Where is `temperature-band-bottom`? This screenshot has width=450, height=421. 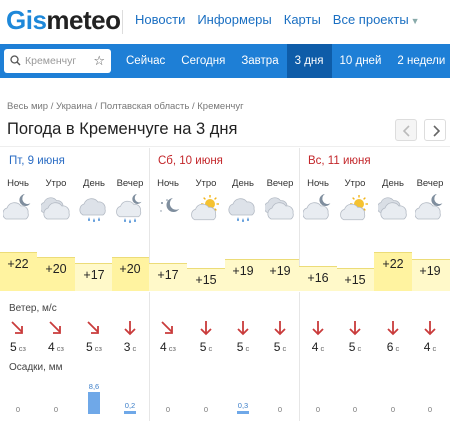
temperature-band-bottom is located at coordinates (225, 291).